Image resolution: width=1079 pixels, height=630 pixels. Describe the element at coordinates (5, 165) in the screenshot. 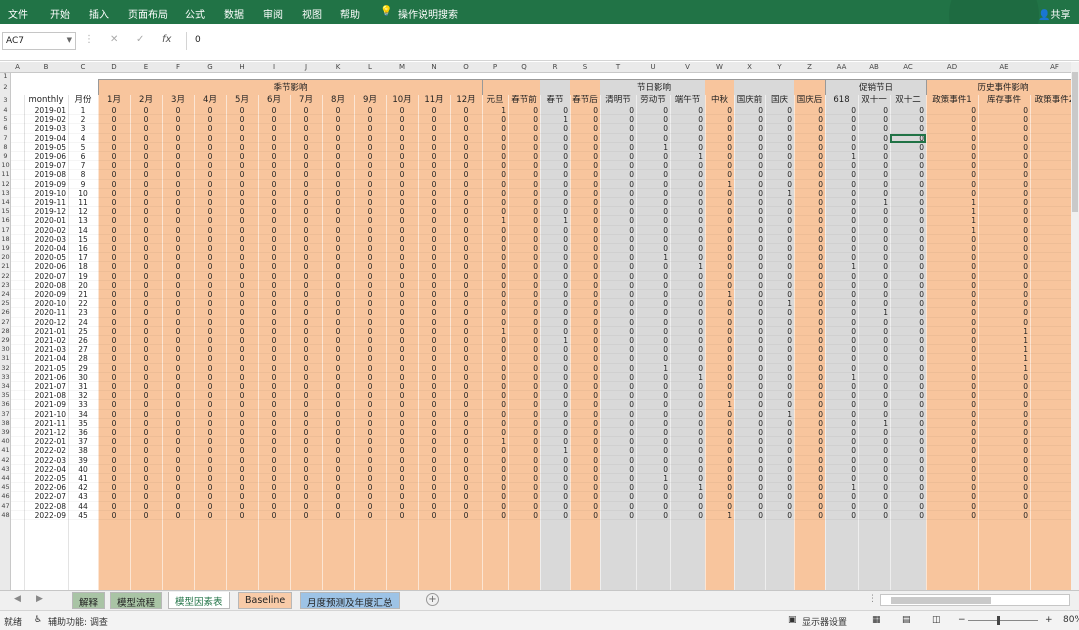

I see `row-header: 10` at that location.